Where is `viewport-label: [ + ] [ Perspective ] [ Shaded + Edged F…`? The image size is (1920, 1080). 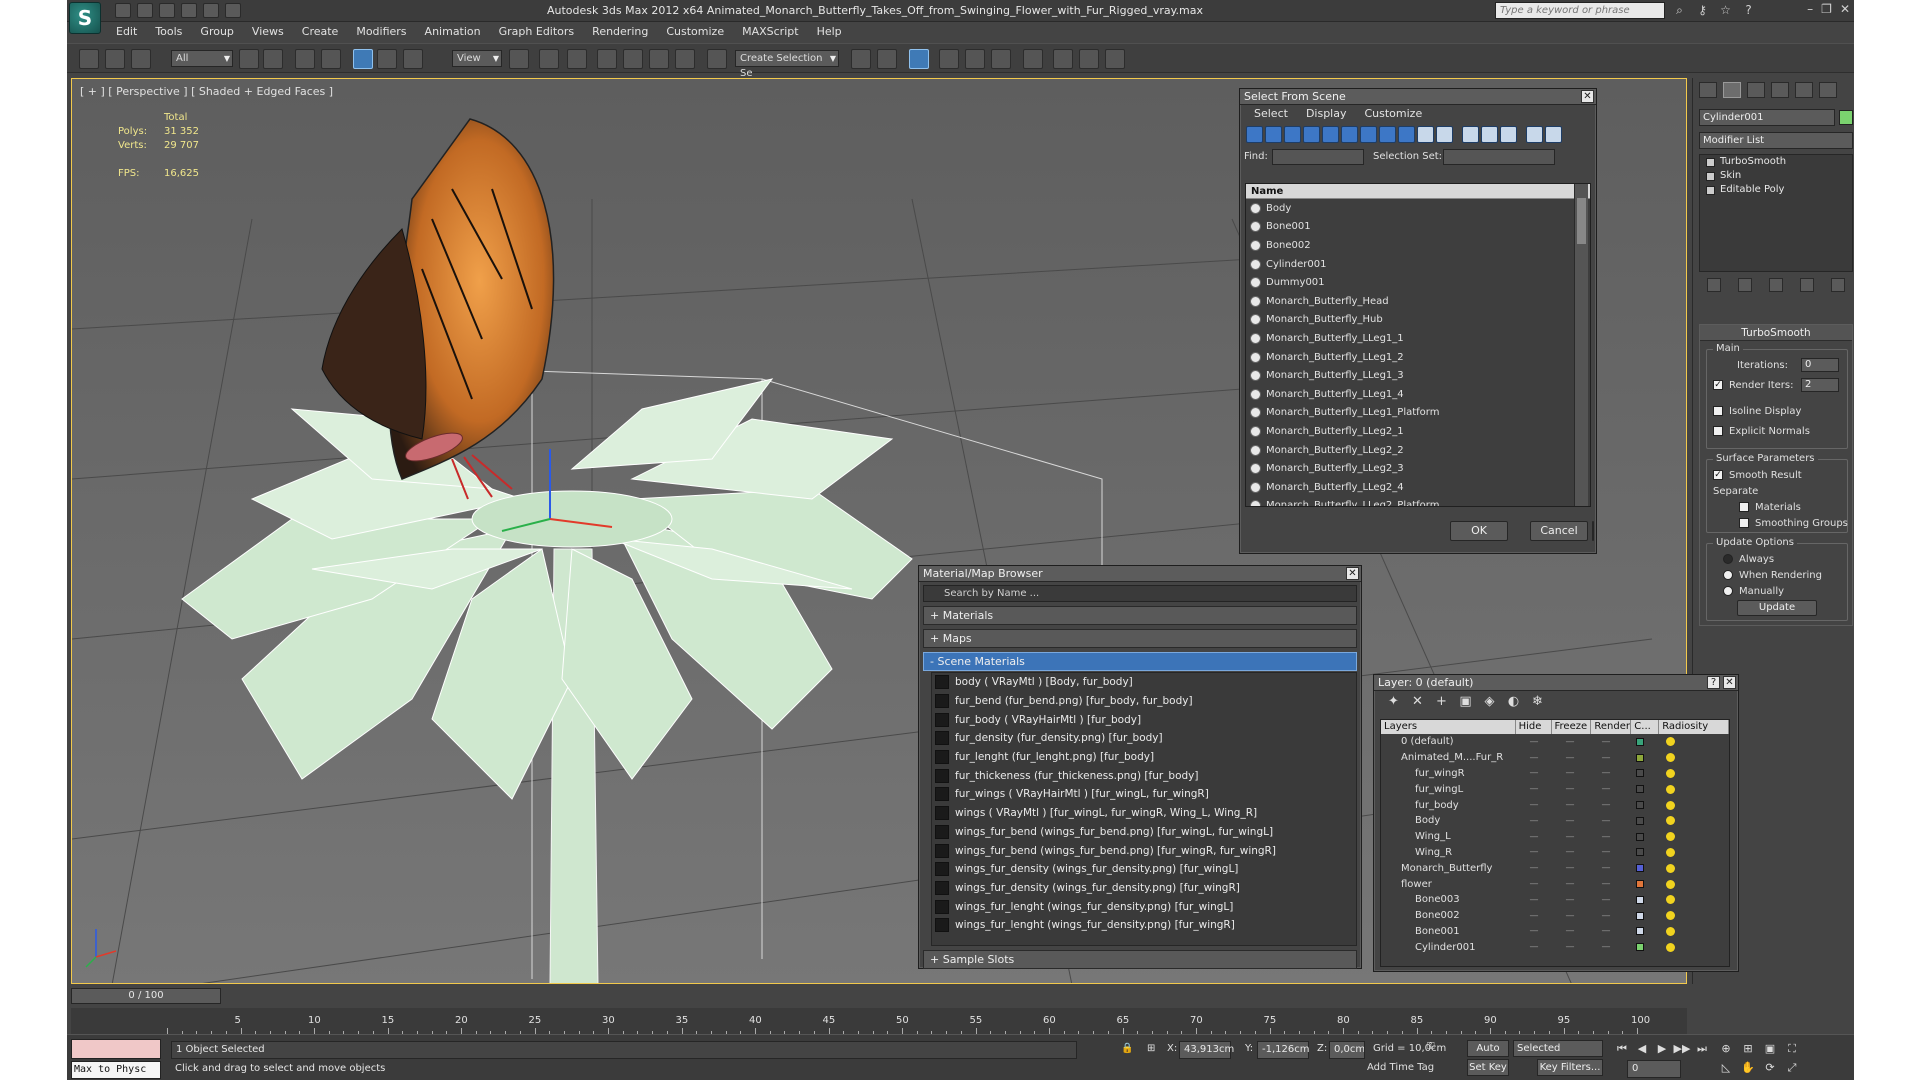
viewport-label: [ + ] [ Perspective ] [ Shaded + Edged F… is located at coordinates (206, 91).